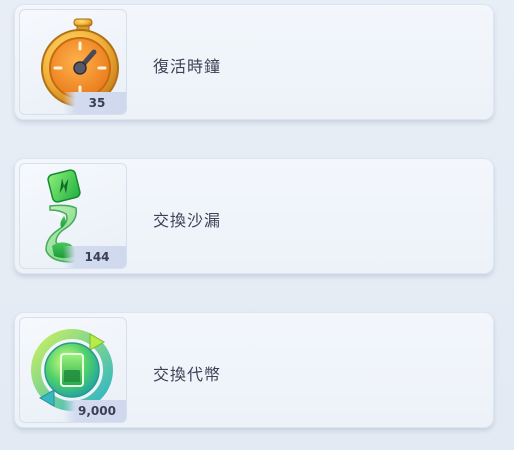  Describe the element at coordinates (187, 66) in the screenshot. I see `item-name: 復活時鐘` at that location.